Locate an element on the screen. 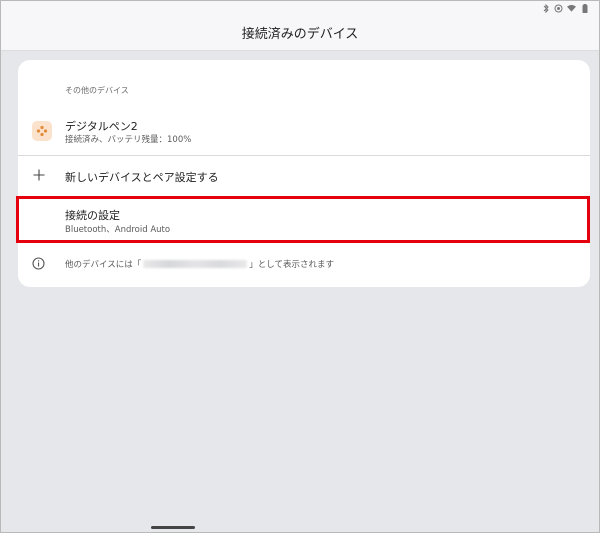 The width and height of the screenshot is (600, 533). home-indicator is located at coordinates (173, 527).